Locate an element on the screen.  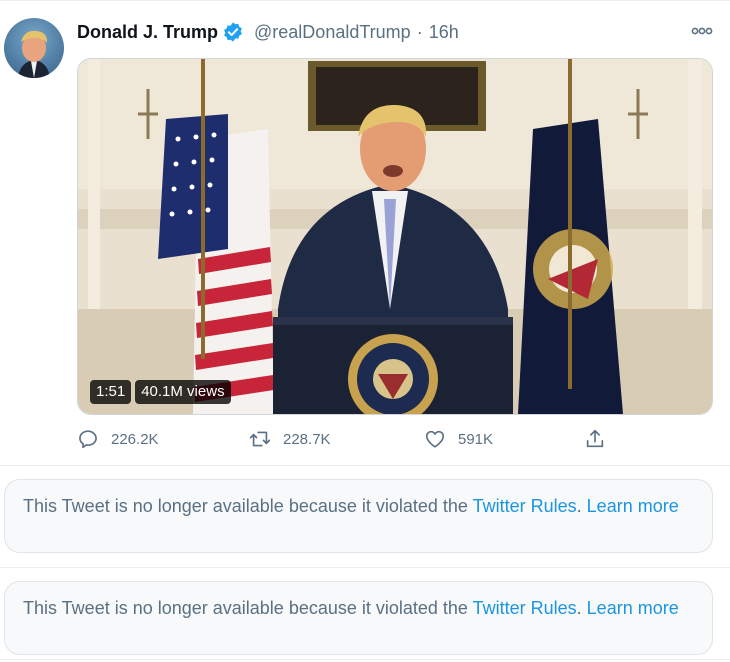
like-count: 591K is located at coordinates (476, 439).